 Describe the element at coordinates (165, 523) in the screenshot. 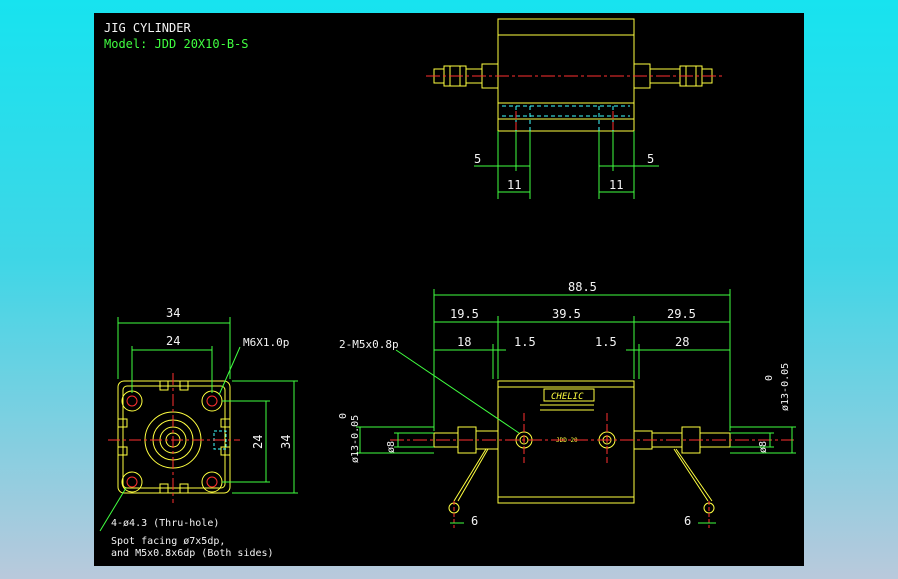

I see `hole-label: 4-ø4.3 (Thru-hole)` at that location.